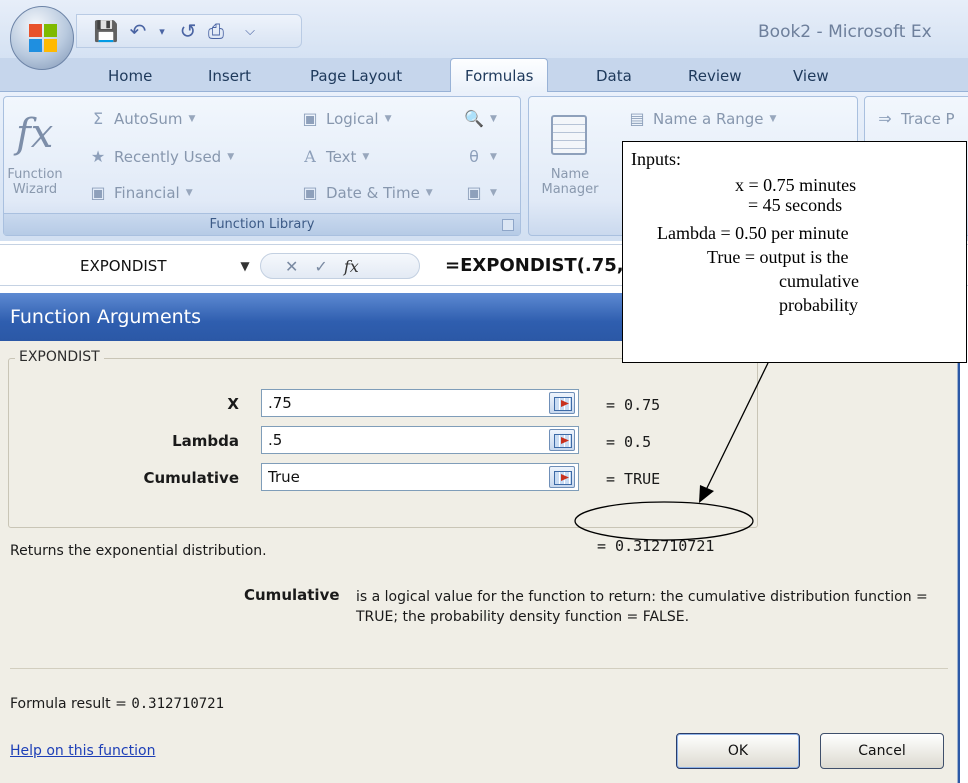 The image size is (968, 783). Describe the element at coordinates (845, 32) in the screenshot. I see `window-title: Book2 - Microsoft Ex` at that location.